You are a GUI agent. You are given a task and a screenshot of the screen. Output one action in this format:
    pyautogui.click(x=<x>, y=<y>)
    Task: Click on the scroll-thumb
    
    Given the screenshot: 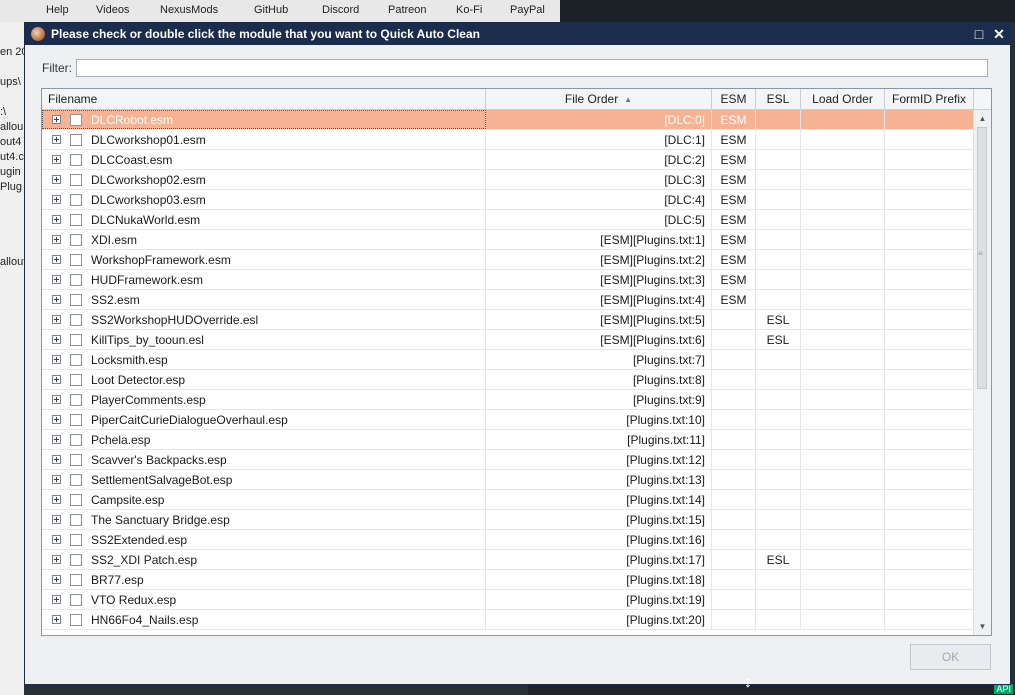 What is the action you would take?
    pyautogui.click(x=982, y=258)
    